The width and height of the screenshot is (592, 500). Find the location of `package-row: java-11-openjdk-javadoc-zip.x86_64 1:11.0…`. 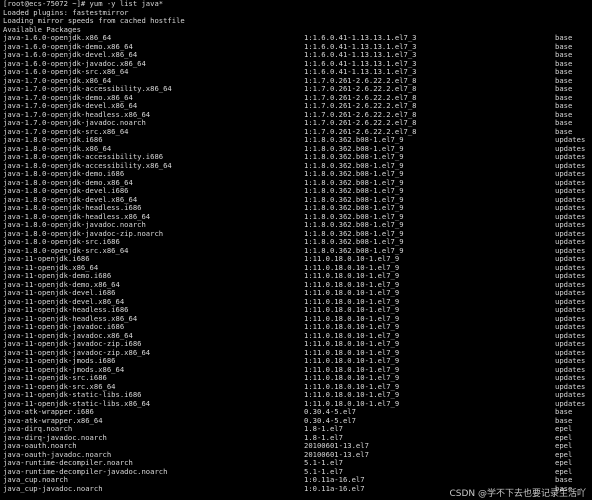

package-row: java-11-openjdk-javadoc-zip.x86_64 1:11.0… is located at coordinates (297, 353).